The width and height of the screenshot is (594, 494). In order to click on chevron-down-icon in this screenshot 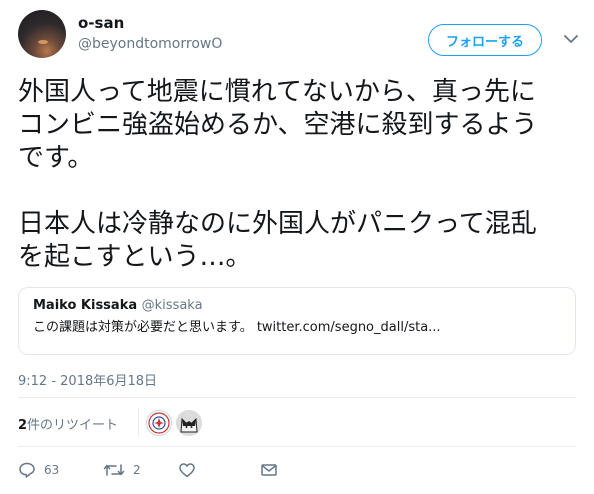, I will do `click(571, 38)`.